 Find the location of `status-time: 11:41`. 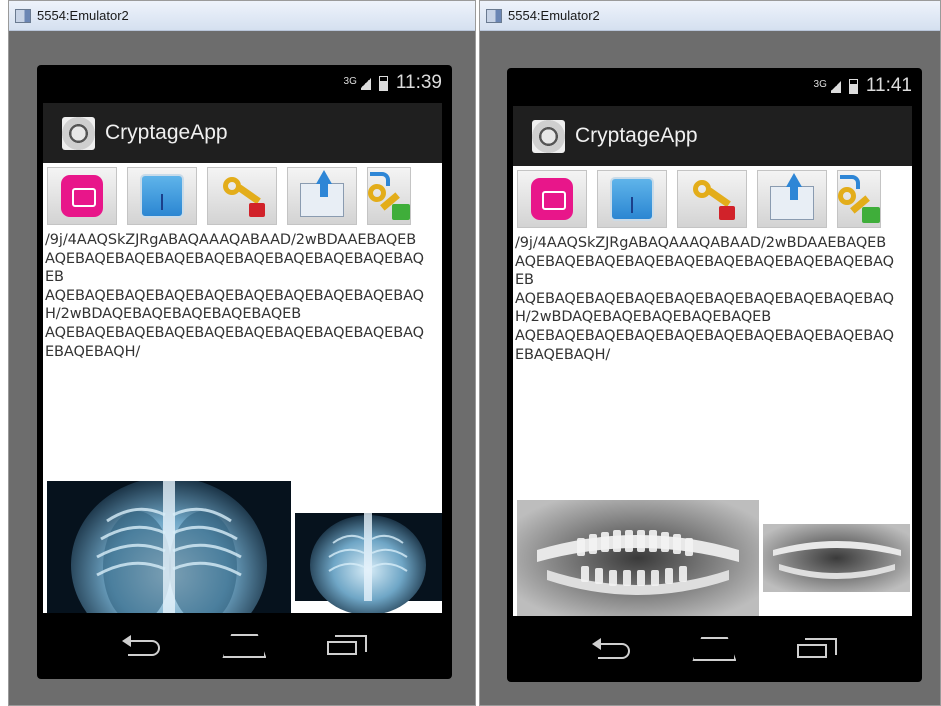

status-time: 11:41 is located at coordinates (888, 85).